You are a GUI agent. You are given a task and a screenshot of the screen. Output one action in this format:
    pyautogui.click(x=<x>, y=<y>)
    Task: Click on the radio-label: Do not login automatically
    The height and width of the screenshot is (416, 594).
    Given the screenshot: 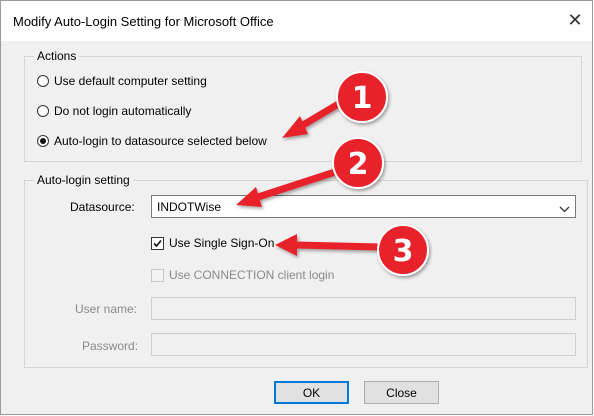 What is the action you would take?
    pyautogui.click(x=123, y=111)
    